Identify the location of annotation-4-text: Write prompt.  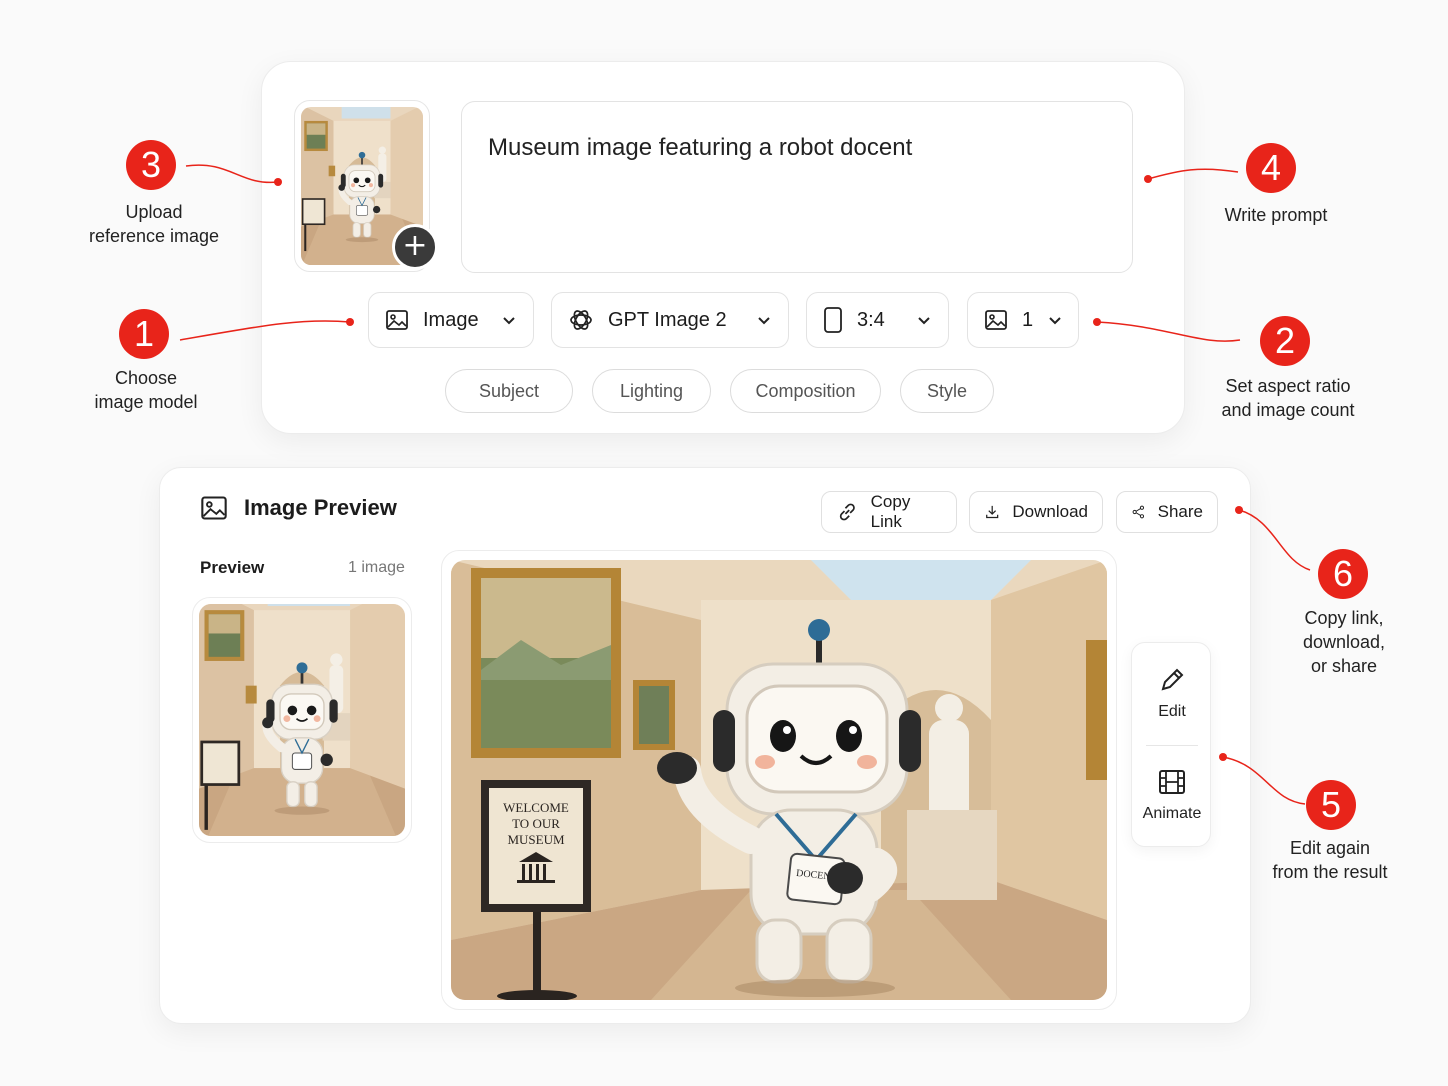
(1276, 215).